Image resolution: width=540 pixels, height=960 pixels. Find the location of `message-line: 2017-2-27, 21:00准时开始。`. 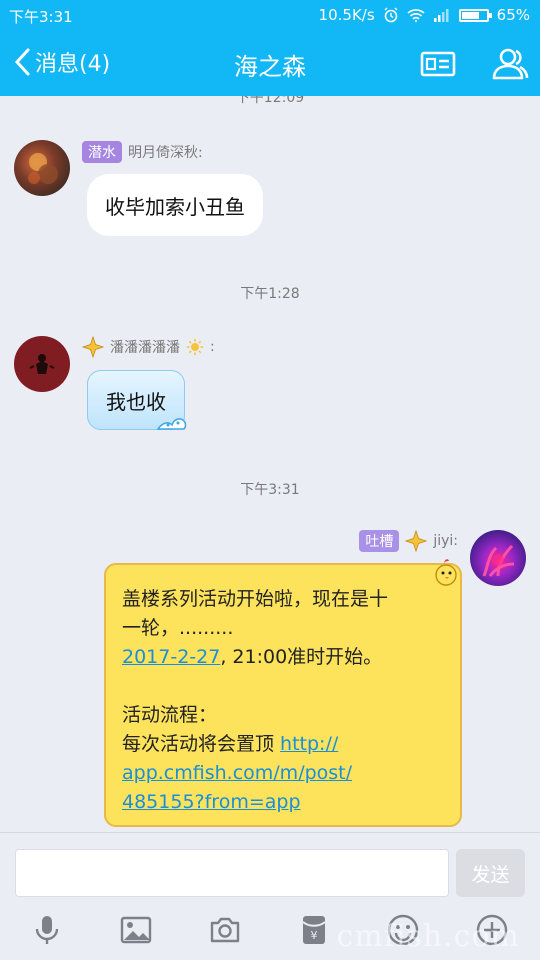

message-line: 2017-2-27, 21:00准时开始。 is located at coordinates (283, 657).